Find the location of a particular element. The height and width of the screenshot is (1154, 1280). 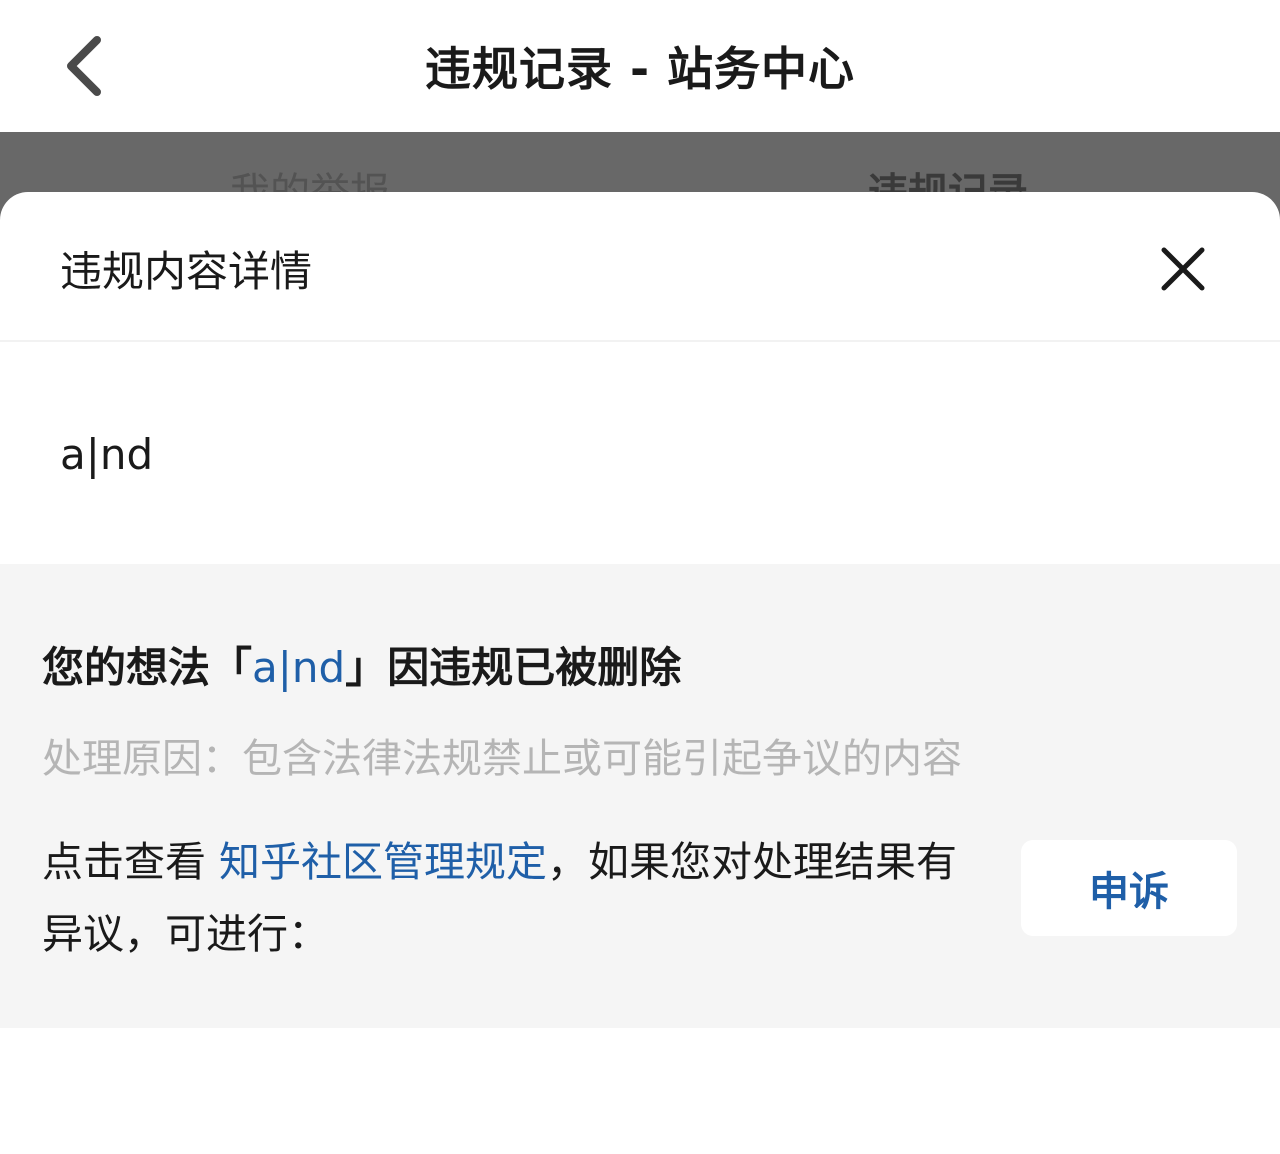

heading-highlight: a|nd is located at coordinates (299, 667).